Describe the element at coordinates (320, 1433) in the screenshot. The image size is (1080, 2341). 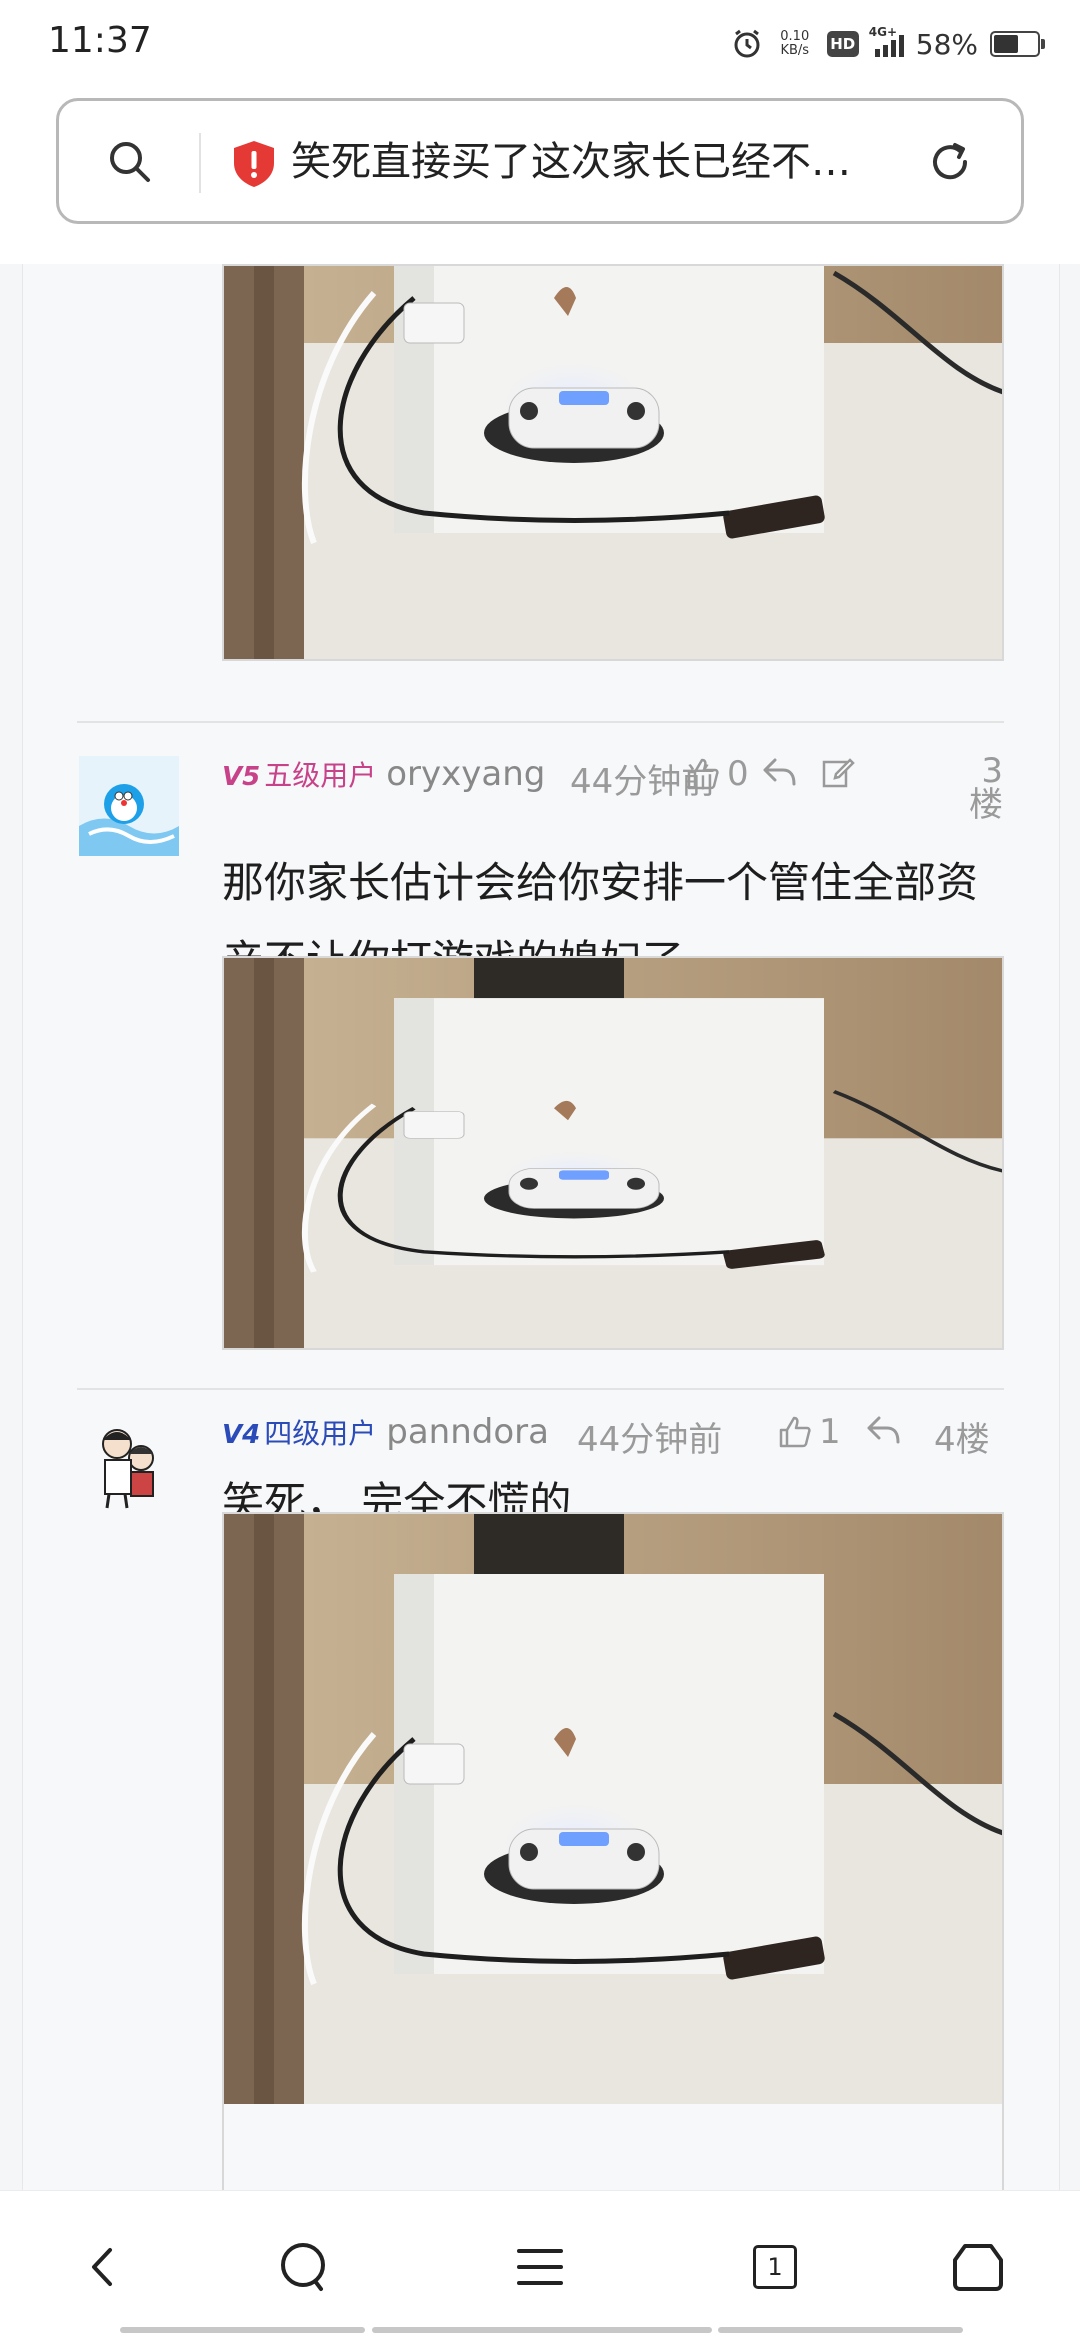
I see `level-name: 四级用户` at that location.